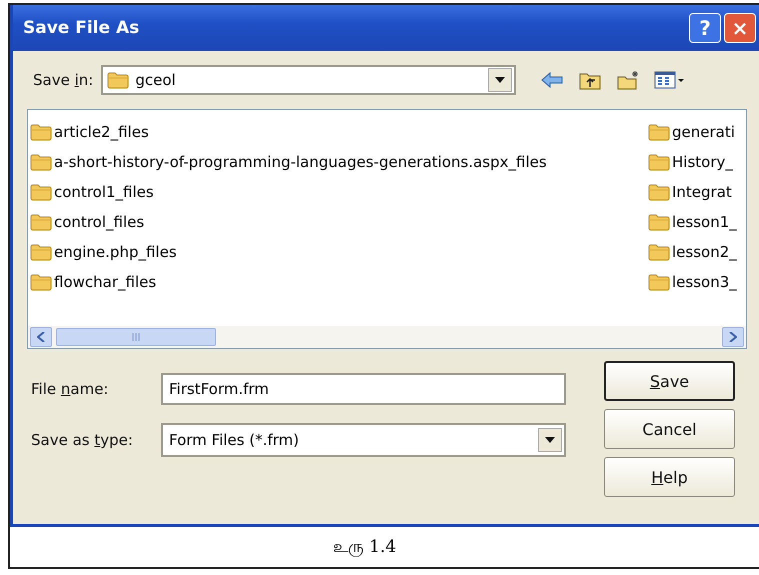 The width and height of the screenshot is (759, 575). What do you see at coordinates (363, 440) in the screenshot?
I see `file-type-dropdown: Form Files (*.frm)` at bounding box center [363, 440].